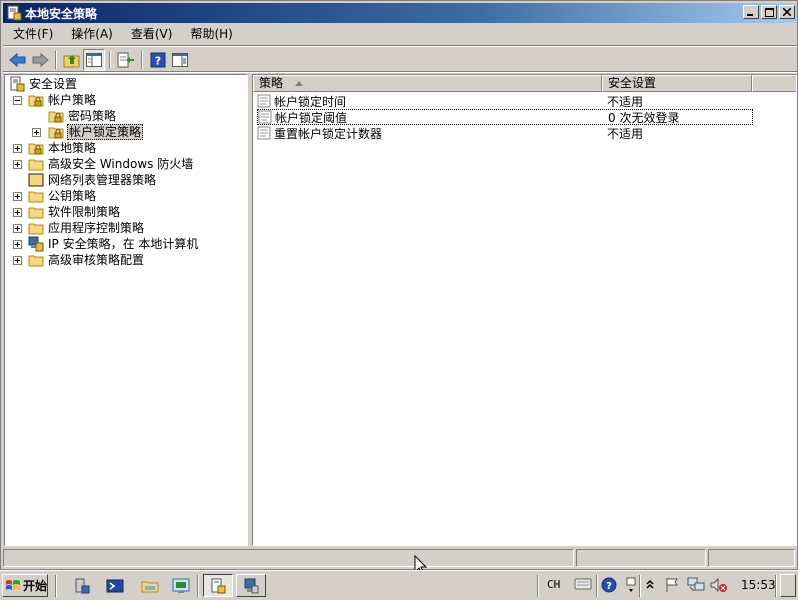  What do you see at coordinates (774, 83) in the screenshot?
I see `column-header-empty` at bounding box center [774, 83].